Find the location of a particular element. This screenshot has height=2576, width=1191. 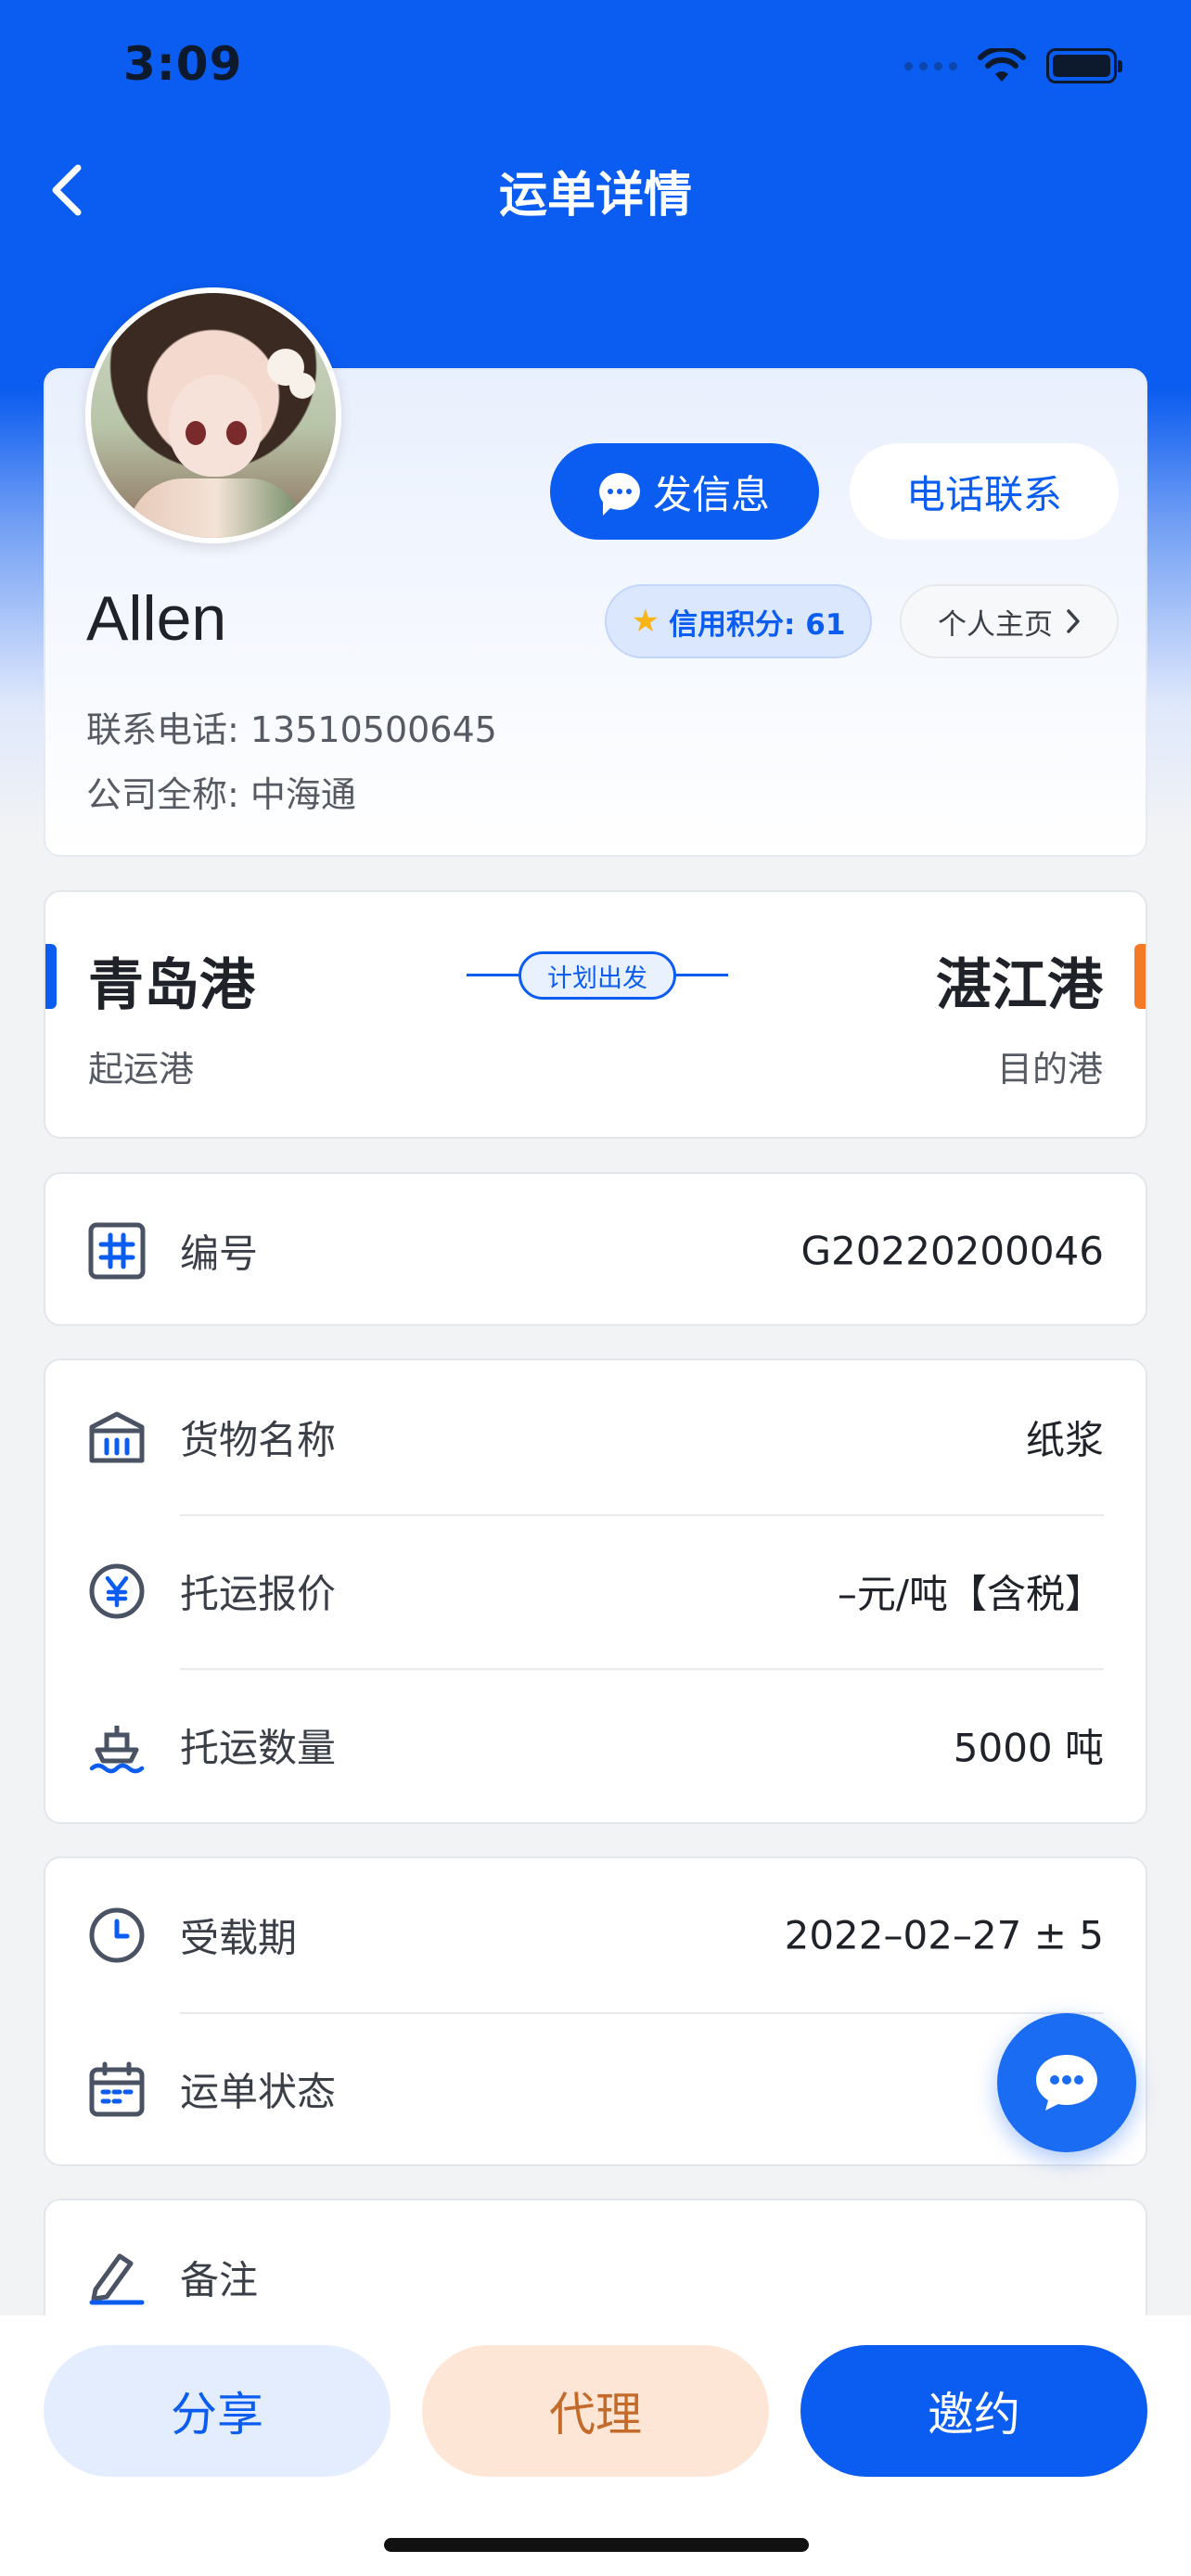

status-icons is located at coordinates (1013, 66).